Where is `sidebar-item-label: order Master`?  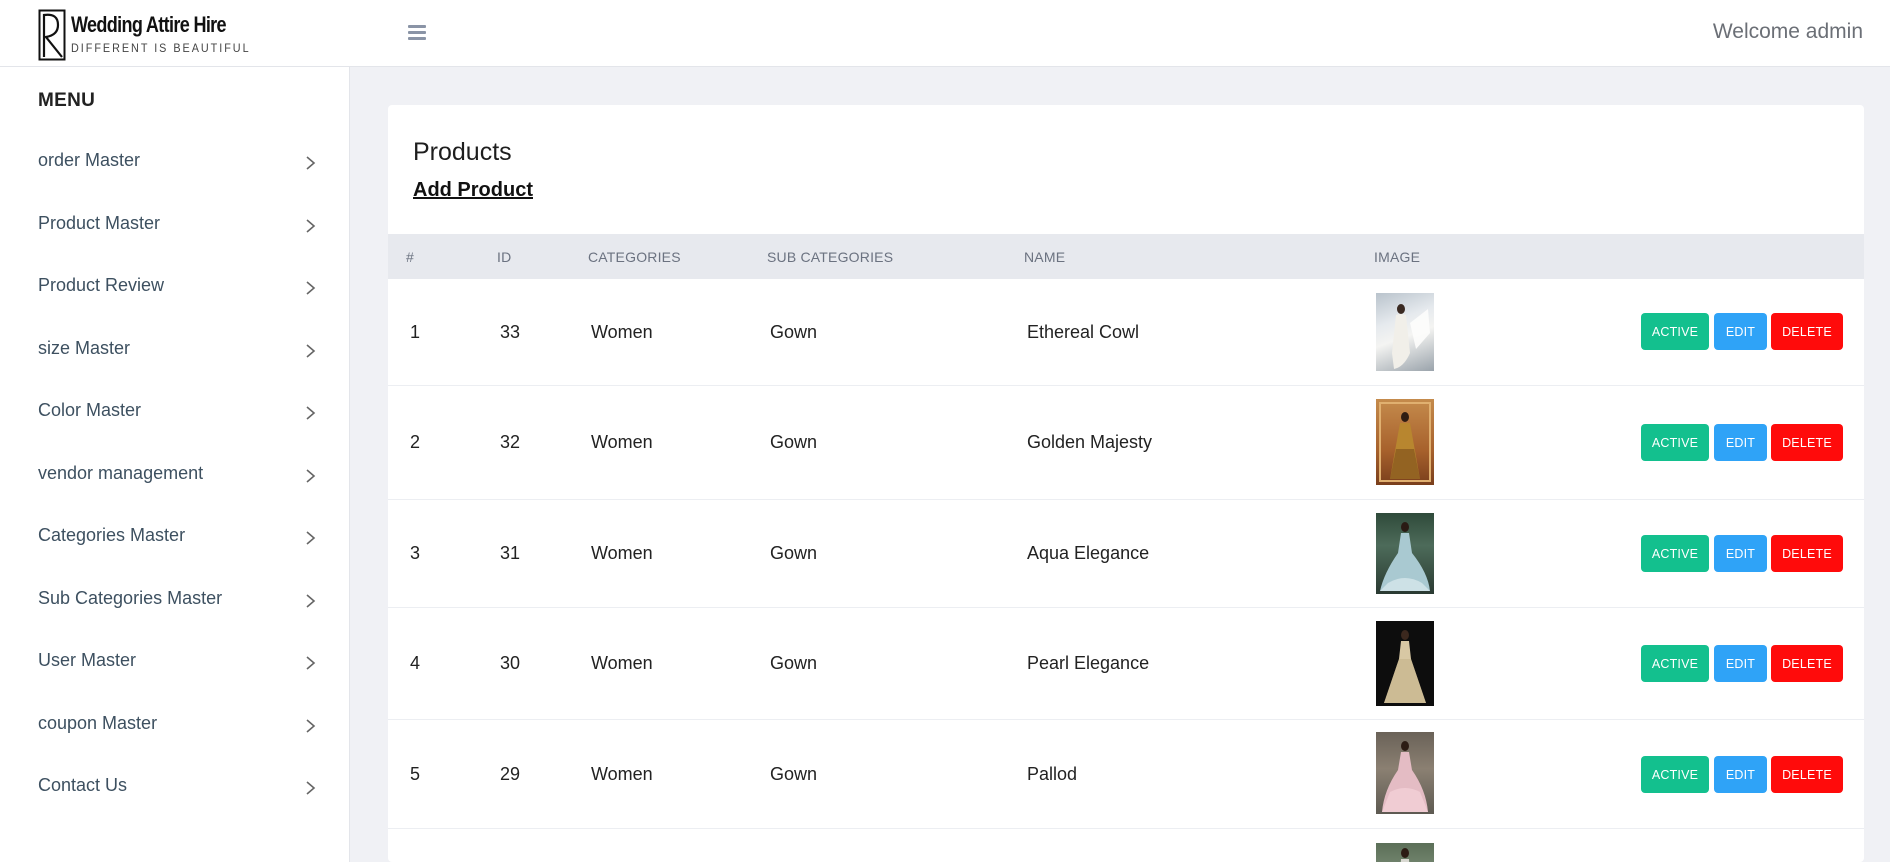
sidebar-item-label: order Master is located at coordinates (89, 160).